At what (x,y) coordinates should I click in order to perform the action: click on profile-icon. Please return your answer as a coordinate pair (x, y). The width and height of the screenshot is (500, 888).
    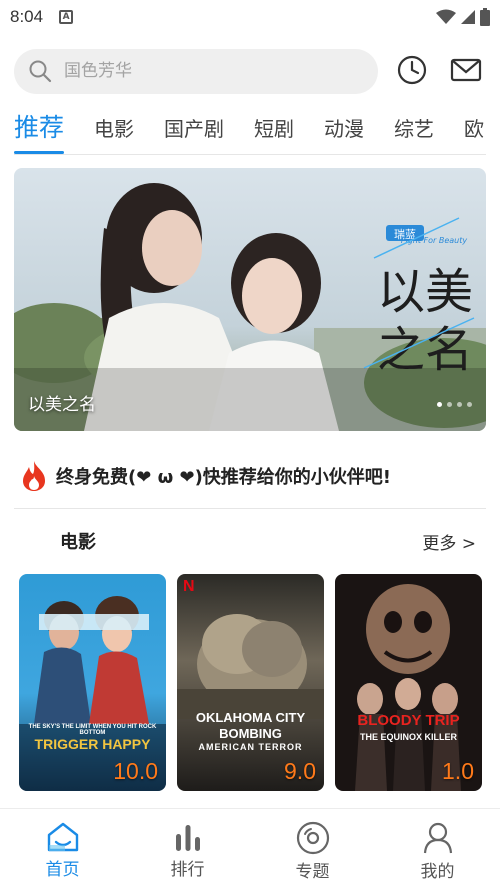
    Looking at the image, I should click on (437, 838).